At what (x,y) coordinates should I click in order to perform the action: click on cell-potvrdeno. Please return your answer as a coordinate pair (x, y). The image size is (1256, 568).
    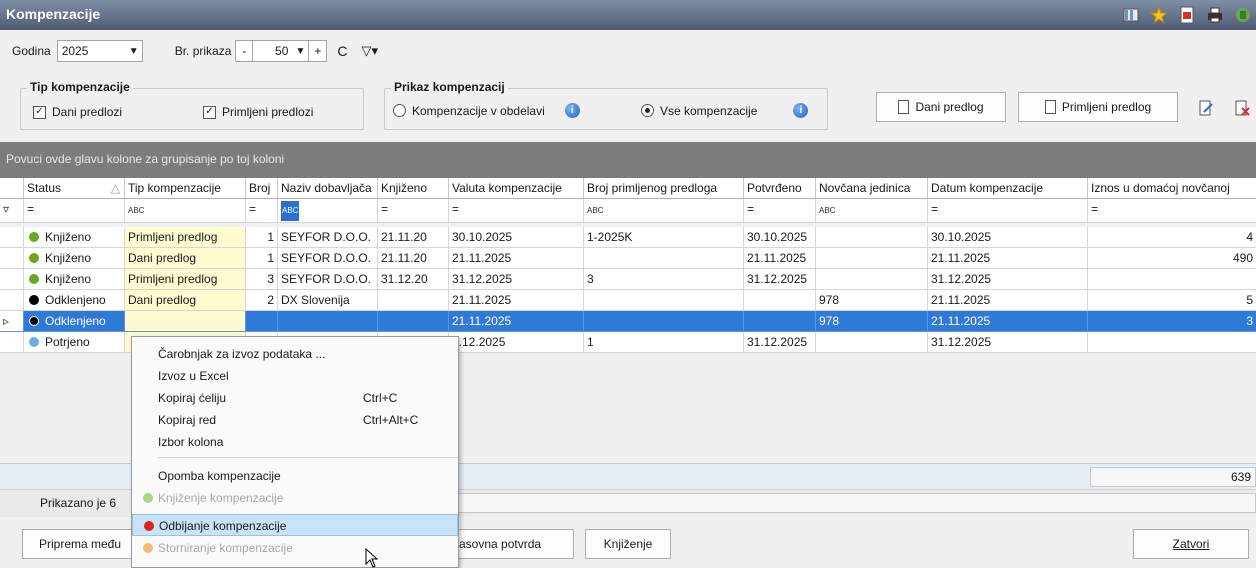
    Looking at the image, I should click on (780, 321).